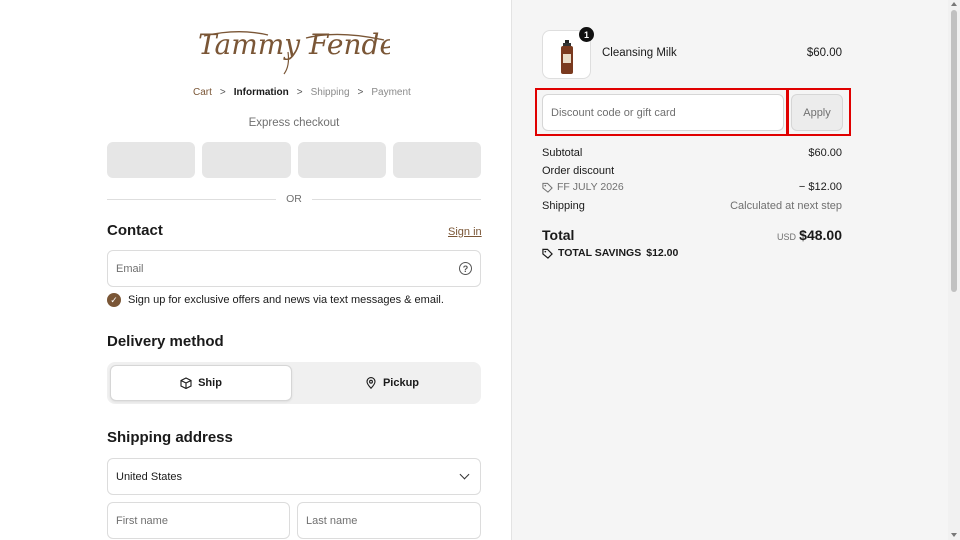 The width and height of the screenshot is (960, 540). What do you see at coordinates (294, 476) in the screenshot?
I see `country-select: United States` at bounding box center [294, 476].